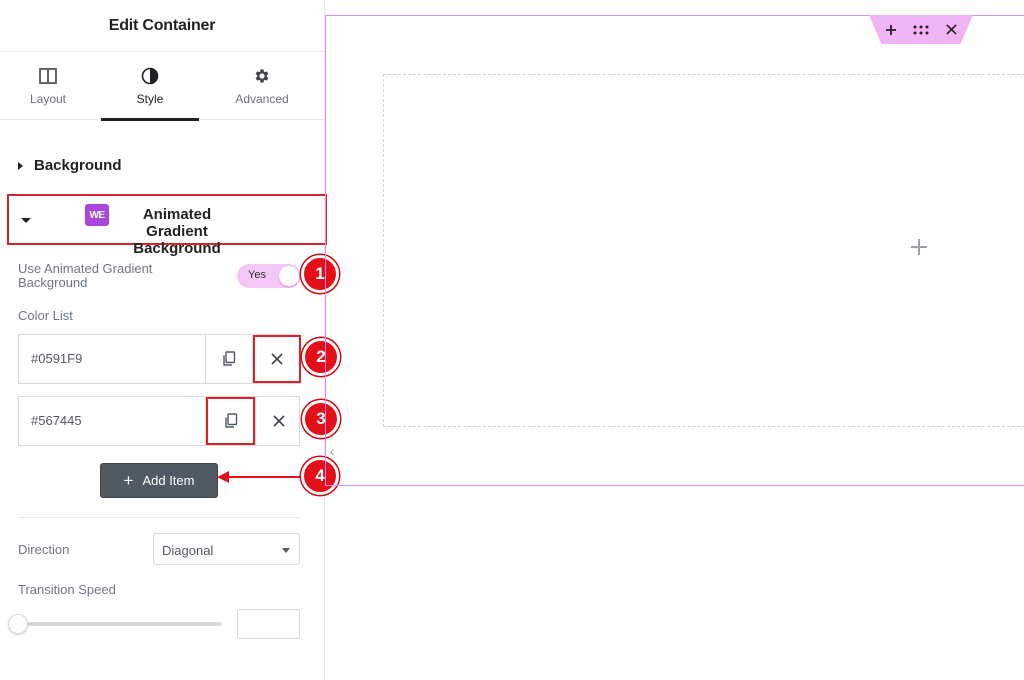 This screenshot has height=680, width=1024. What do you see at coordinates (44, 549) in the screenshot?
I see `direction-label: Direction` at bounding box center [44, 549].